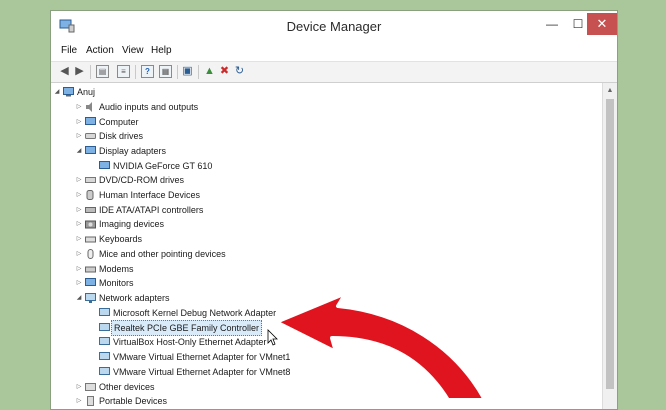  I want to click on tree-item-label: Mice and other pointing devices, so click(162, 254).